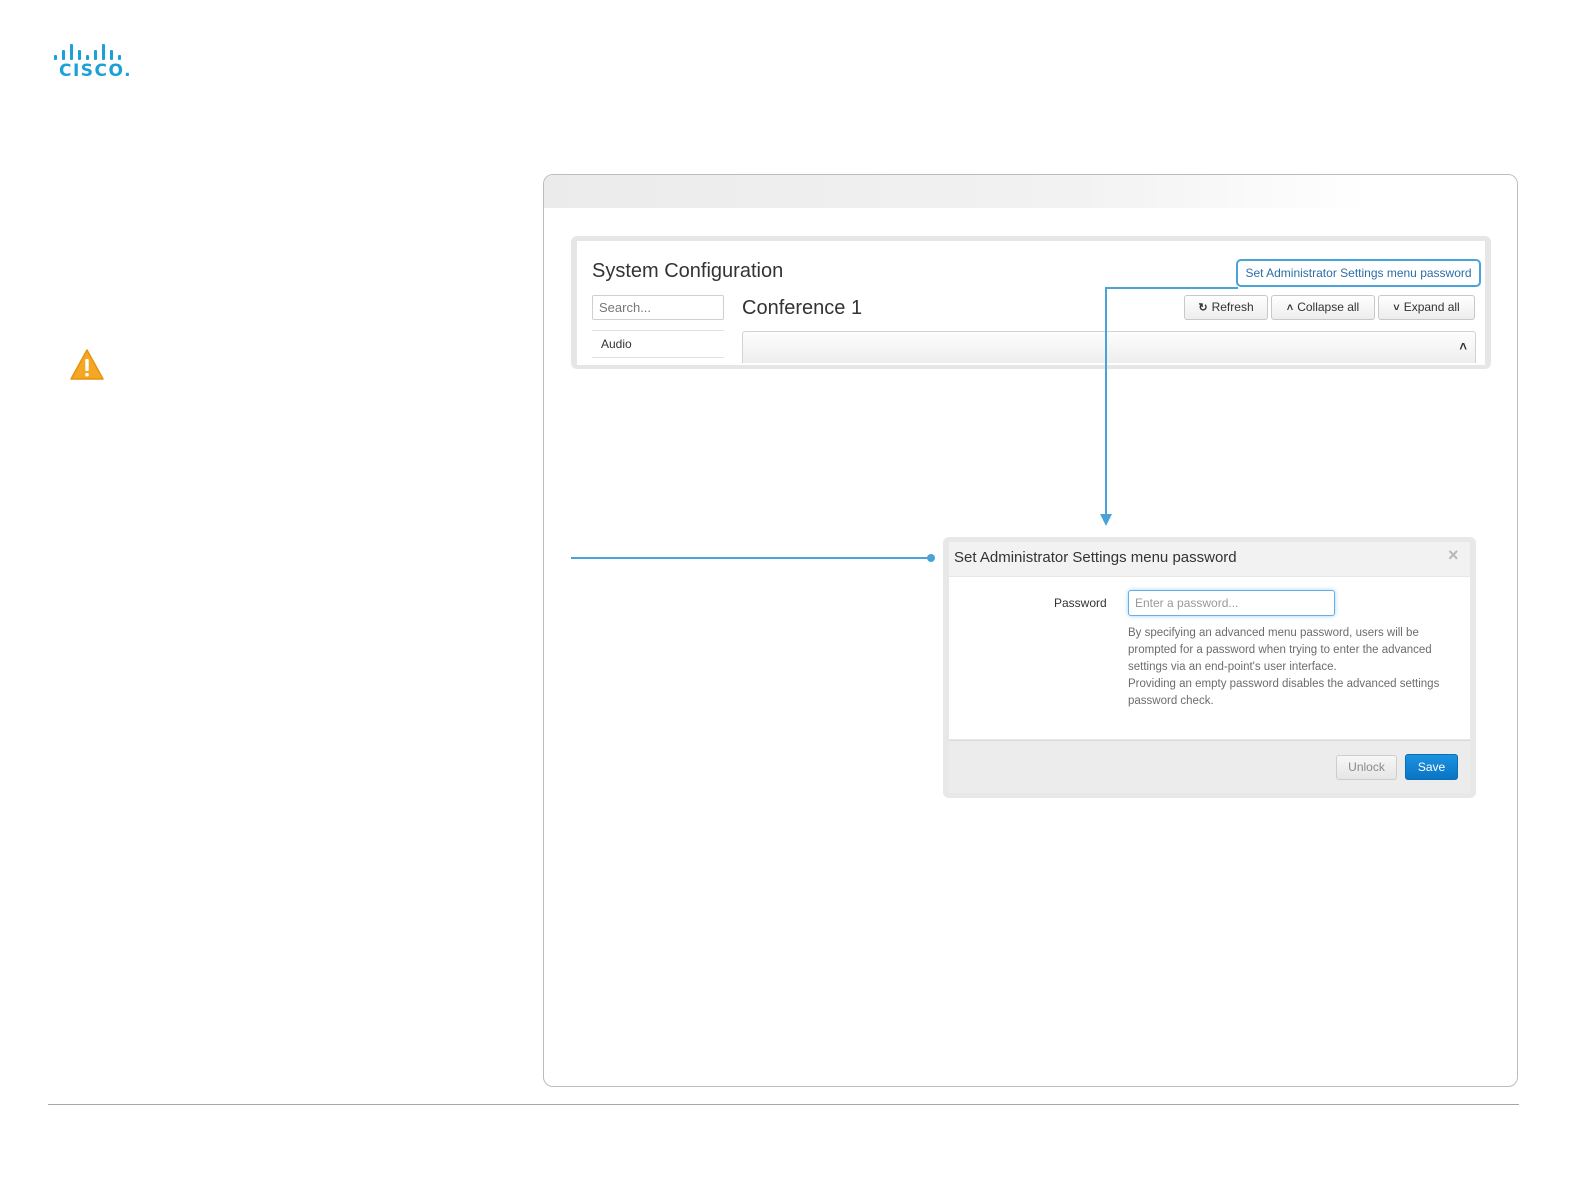  I want to click on section-title: Conference 1, so click(802, 308).